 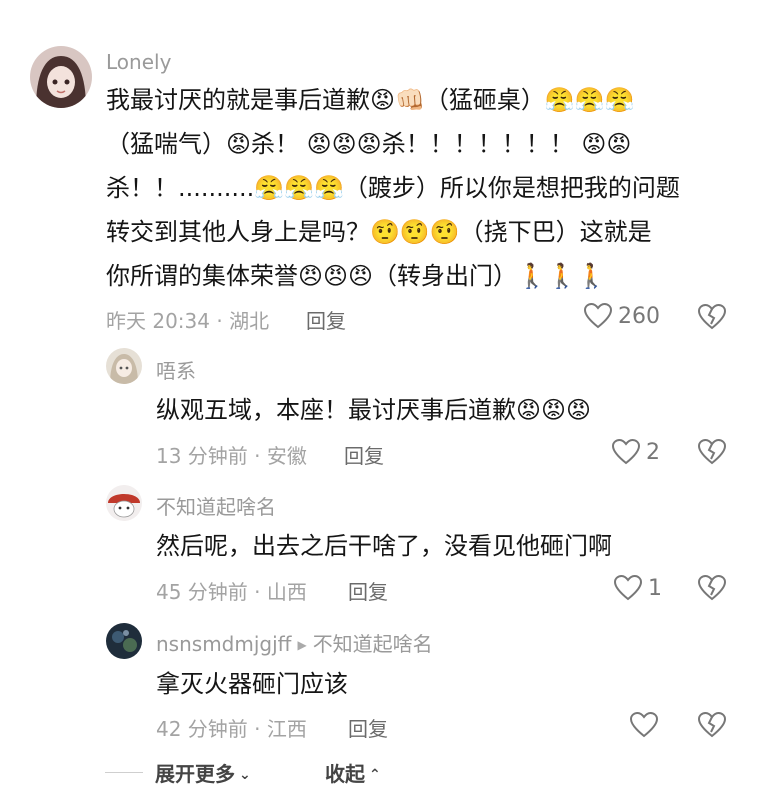 I want to click on like-count: 1, so click(x=655, y=588).